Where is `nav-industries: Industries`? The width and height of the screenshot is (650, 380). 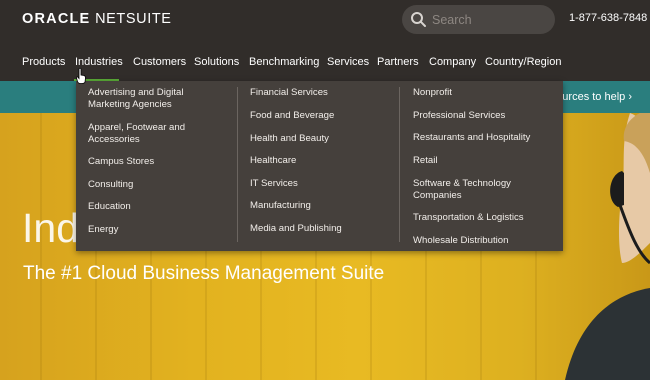
nav-industries: Industries is located at coordinates (99, 62).